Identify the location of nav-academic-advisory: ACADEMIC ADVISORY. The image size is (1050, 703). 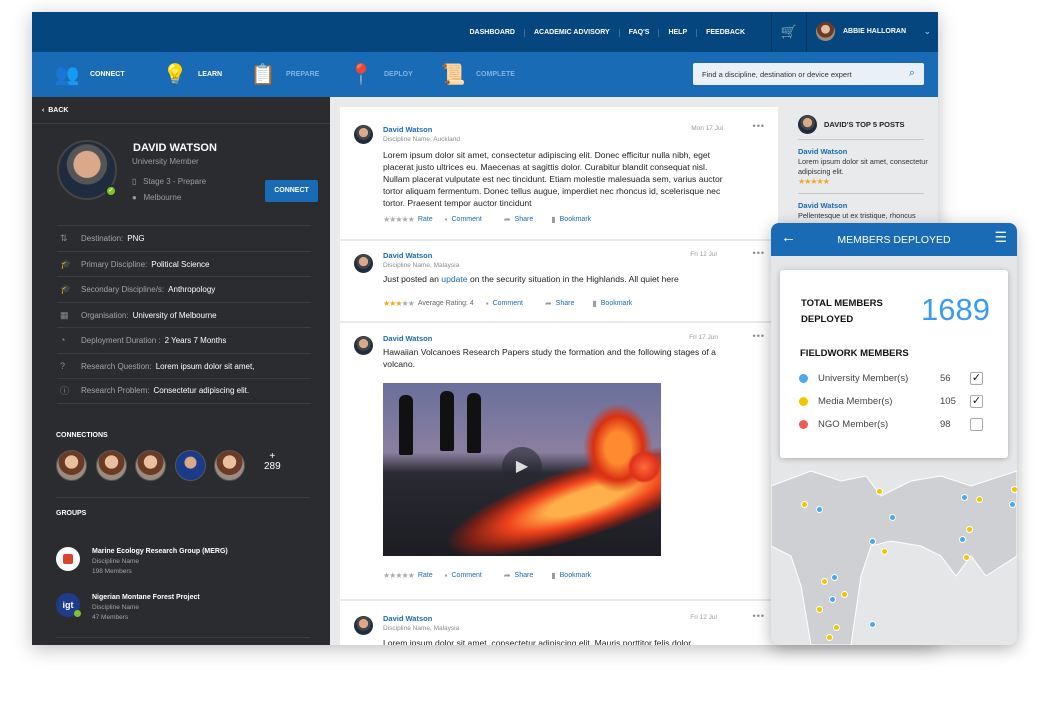
(572, 33).